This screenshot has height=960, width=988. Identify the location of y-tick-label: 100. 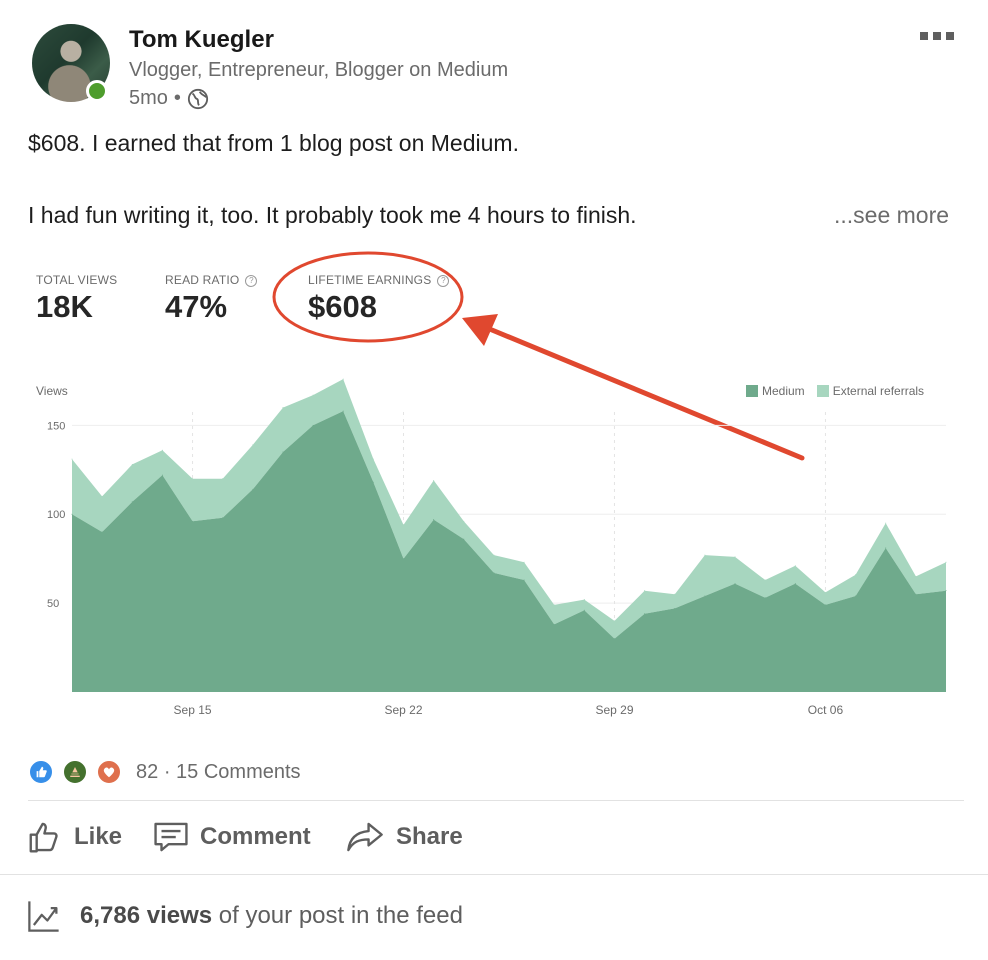
(56, 515).